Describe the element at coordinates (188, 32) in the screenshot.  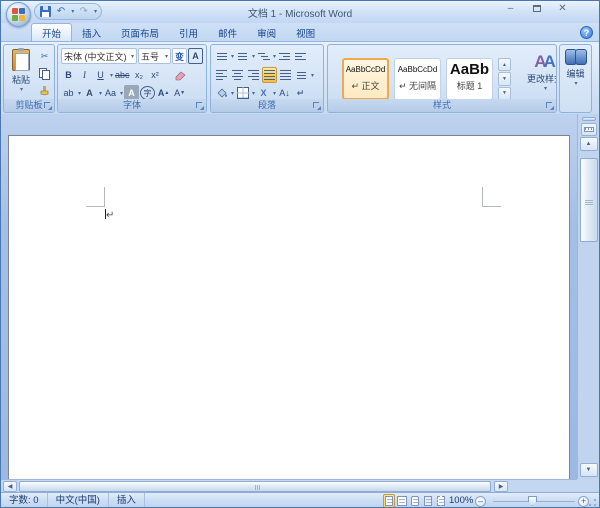
I see `tab-references: 引用` at that location.